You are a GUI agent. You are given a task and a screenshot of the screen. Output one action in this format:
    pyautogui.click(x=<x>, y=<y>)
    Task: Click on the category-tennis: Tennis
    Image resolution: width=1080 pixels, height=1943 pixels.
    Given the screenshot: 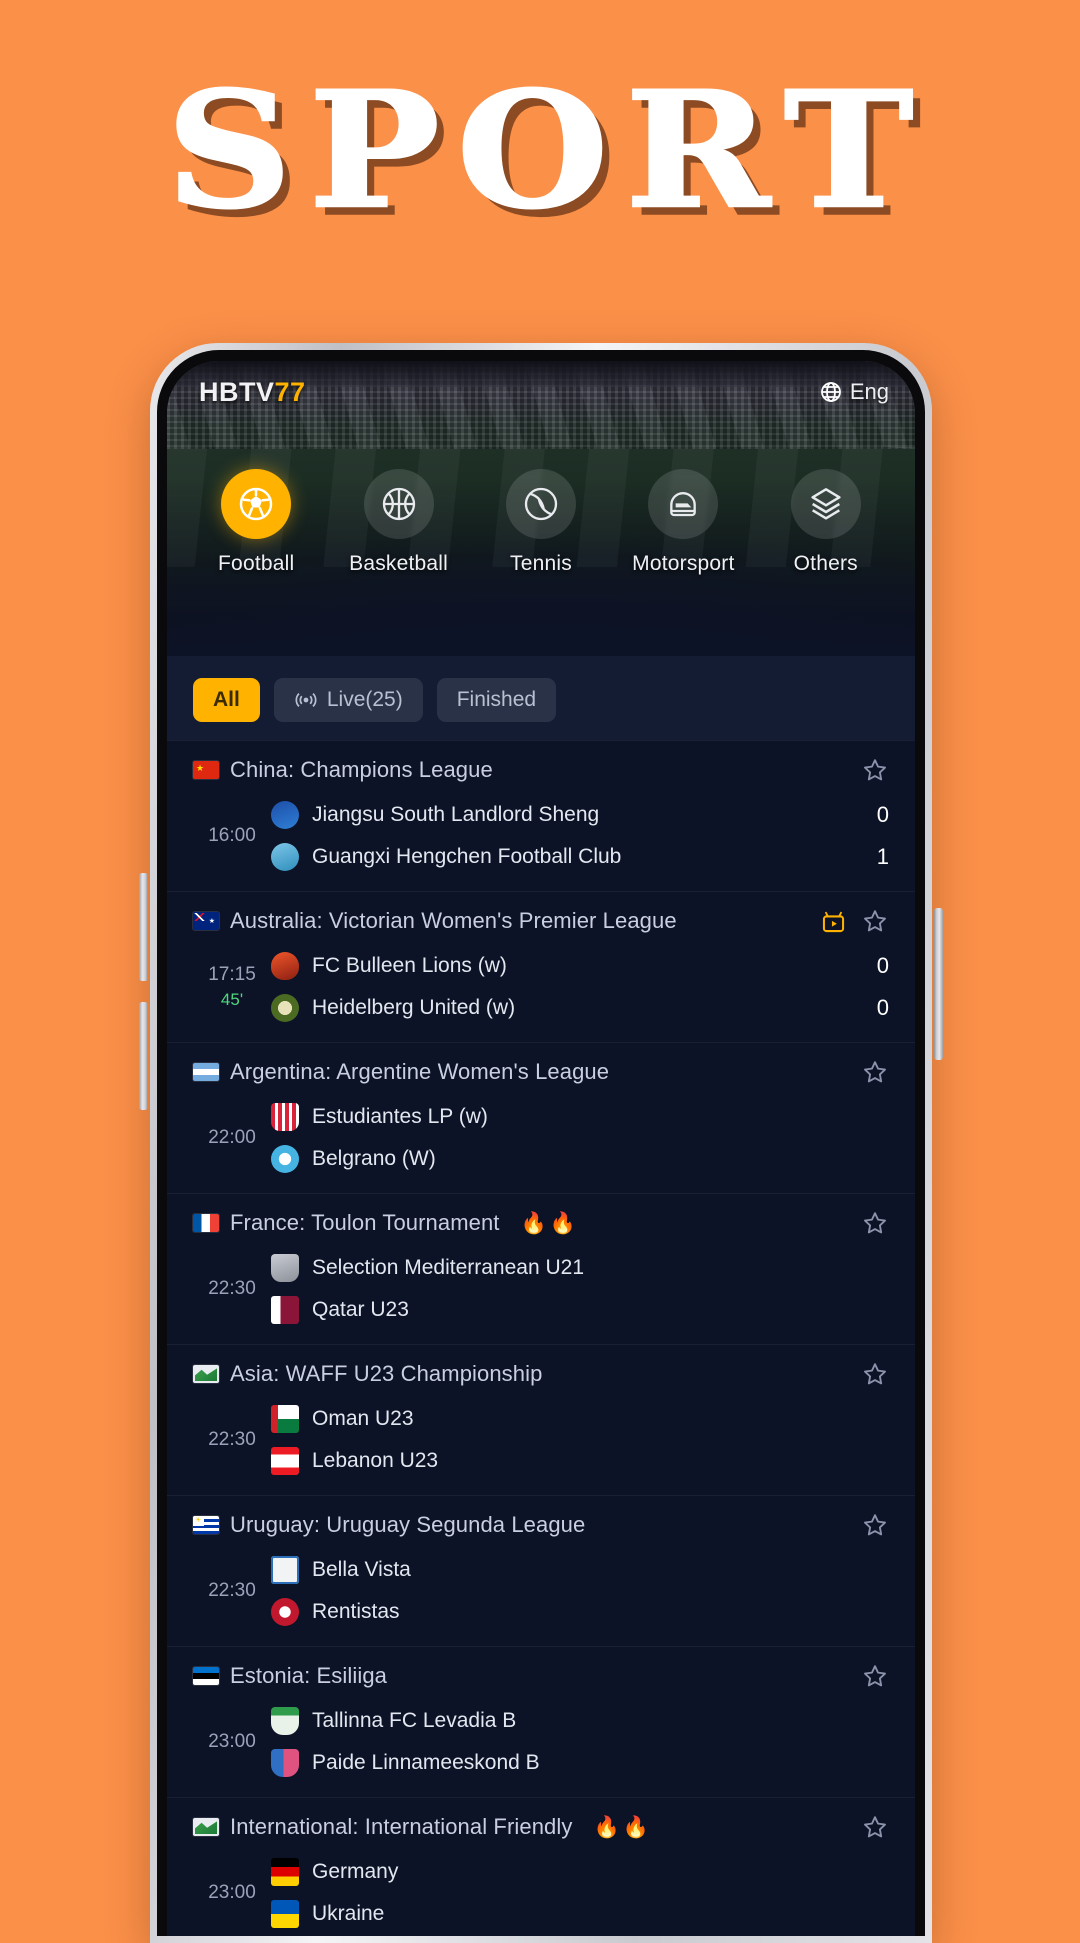 What is the action you would take?
    pyautogui.click(x=541, y=522)
    